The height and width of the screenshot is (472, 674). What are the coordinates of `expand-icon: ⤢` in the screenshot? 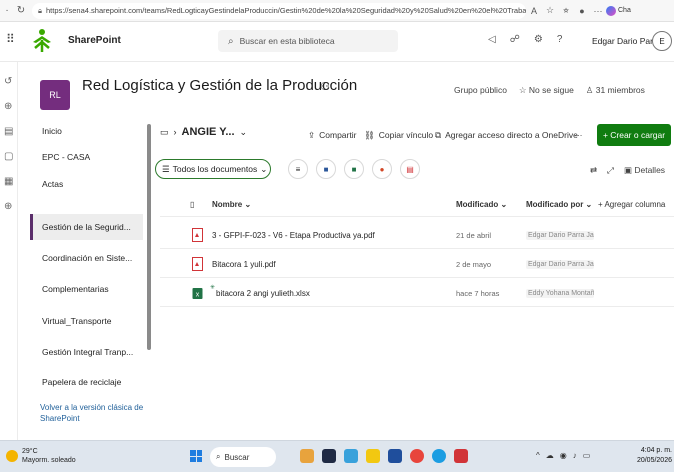 It's located at (610, 170).